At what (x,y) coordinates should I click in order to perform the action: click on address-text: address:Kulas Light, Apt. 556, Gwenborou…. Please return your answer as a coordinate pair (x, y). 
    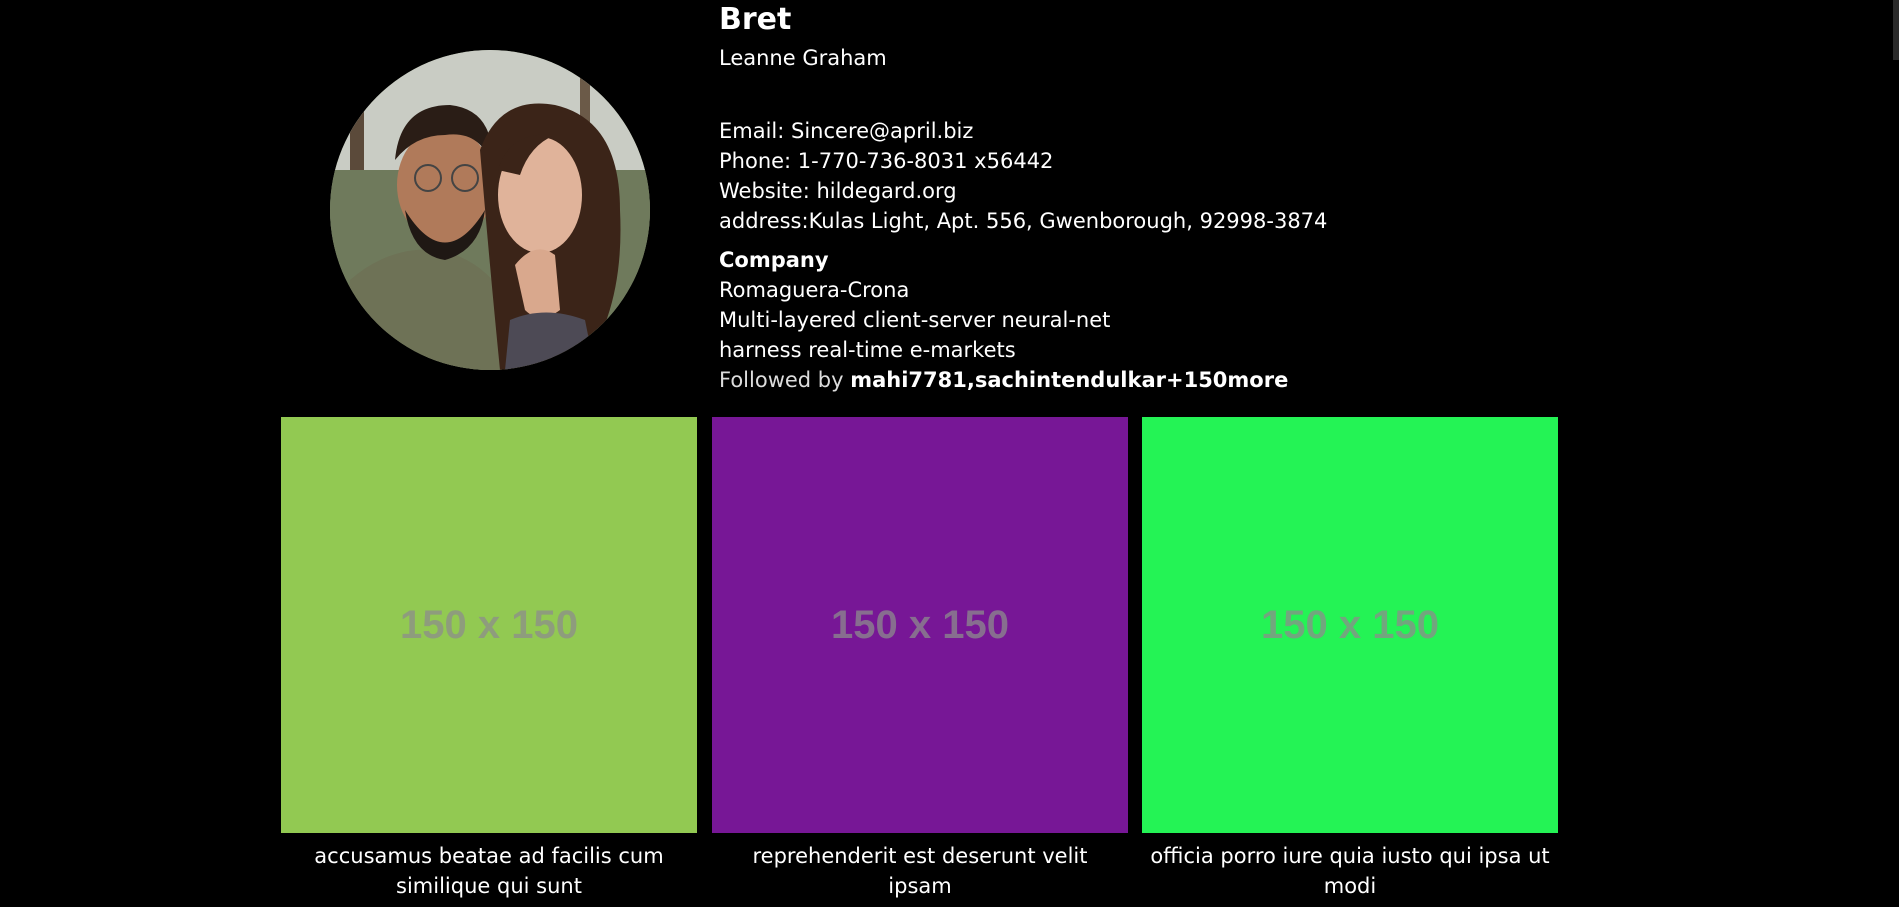
    Looking at the image, I should click on (1023, 221).